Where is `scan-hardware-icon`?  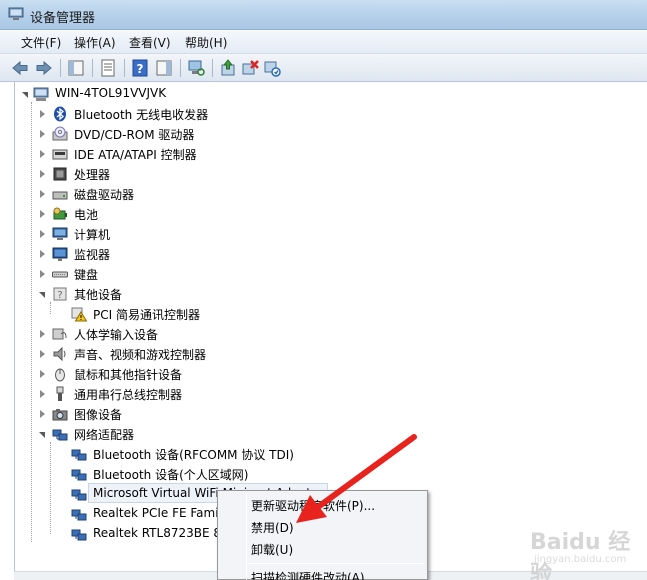
scan-hardware-icon is located at coordinates (272, 68).